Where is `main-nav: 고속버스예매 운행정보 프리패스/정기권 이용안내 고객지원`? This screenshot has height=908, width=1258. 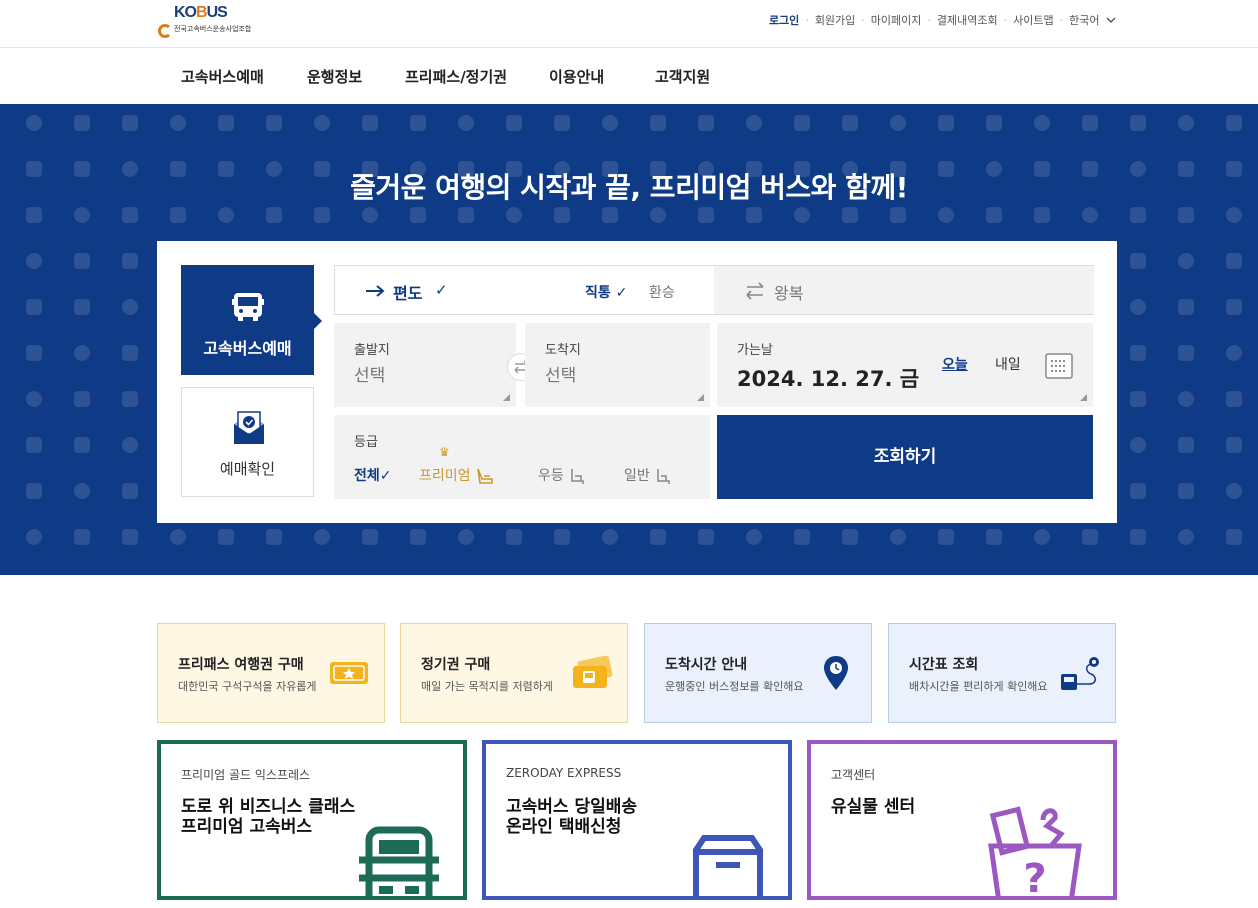
main-nav: 고속버스예매 운행정보 프리패스/정기권 이용안내 고객지원 is located at coordinates (629, 76).